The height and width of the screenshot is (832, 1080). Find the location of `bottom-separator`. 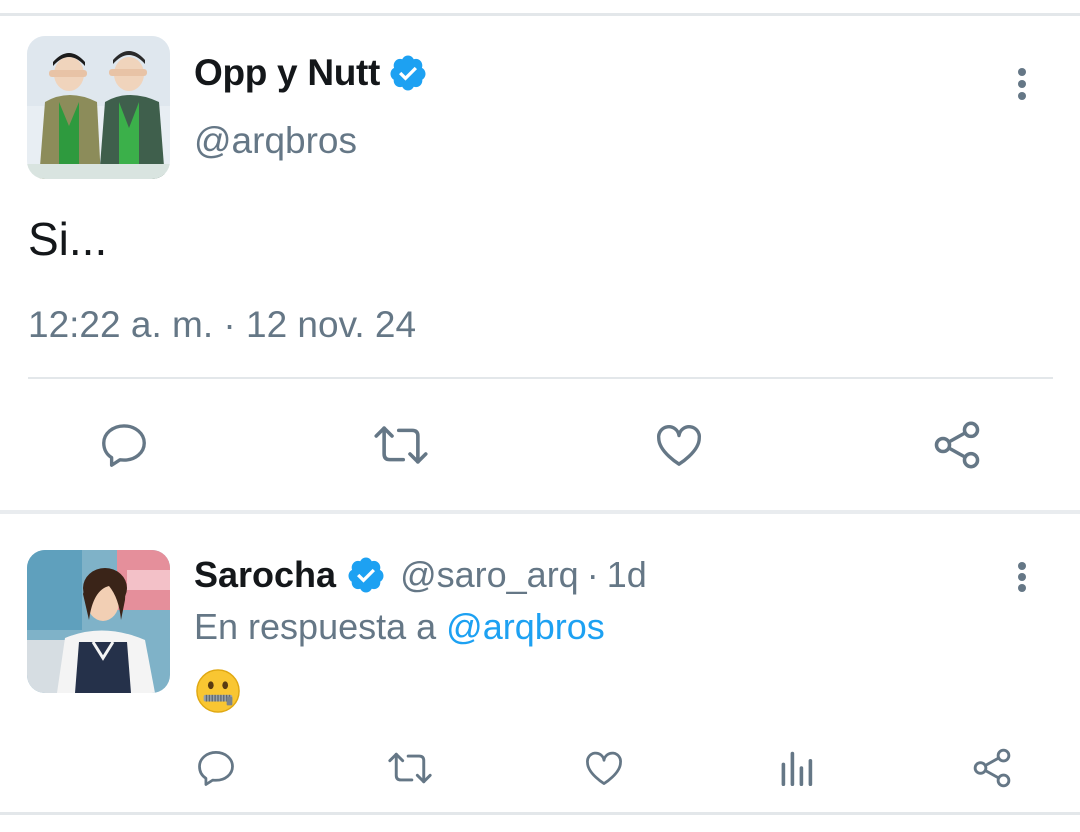

bottom-separator is located at coordinates (540, 822).